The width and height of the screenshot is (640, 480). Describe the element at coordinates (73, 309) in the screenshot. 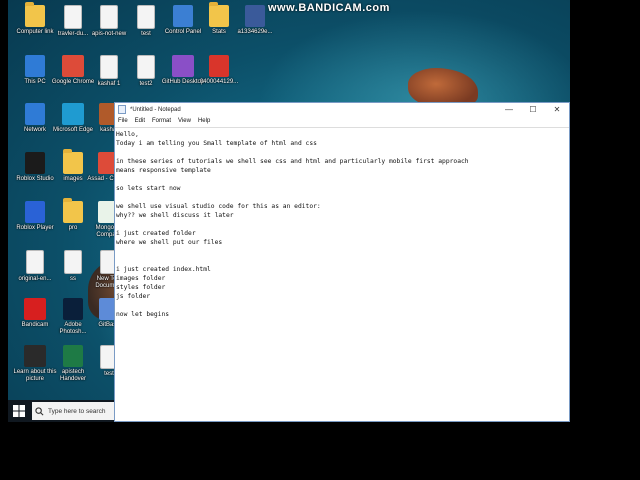

I see `photoshop-icon` at that location.